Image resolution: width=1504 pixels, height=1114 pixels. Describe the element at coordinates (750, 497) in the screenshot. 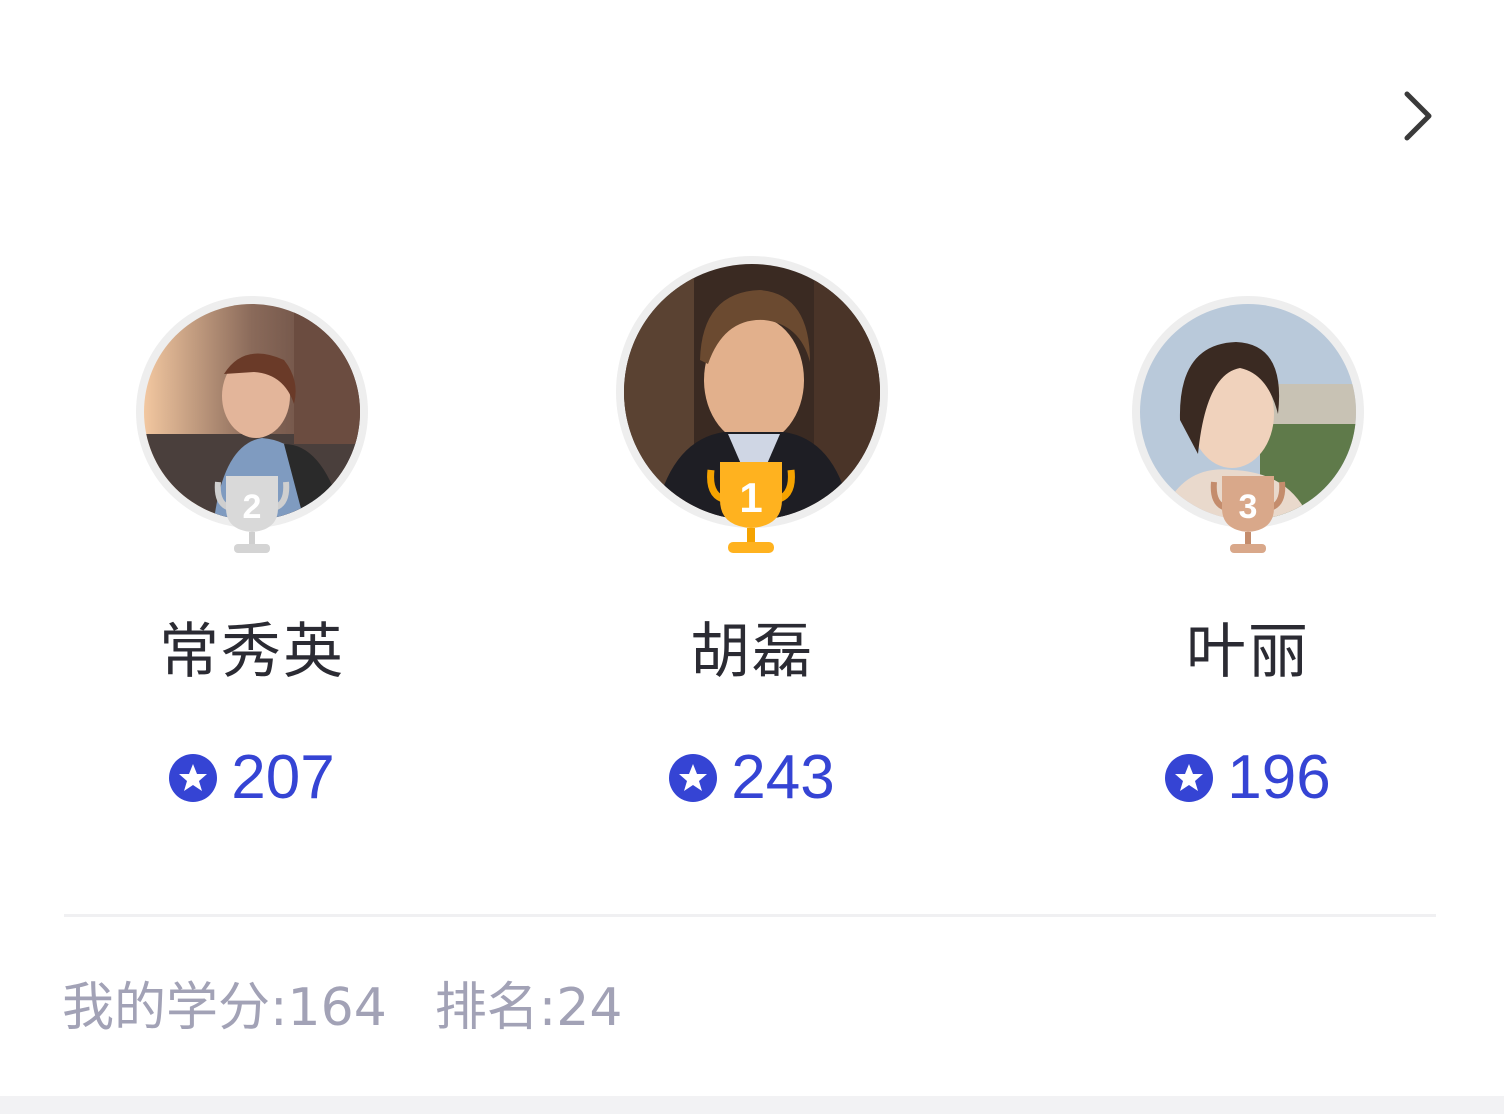

I see `rank-number: 1` at that location.